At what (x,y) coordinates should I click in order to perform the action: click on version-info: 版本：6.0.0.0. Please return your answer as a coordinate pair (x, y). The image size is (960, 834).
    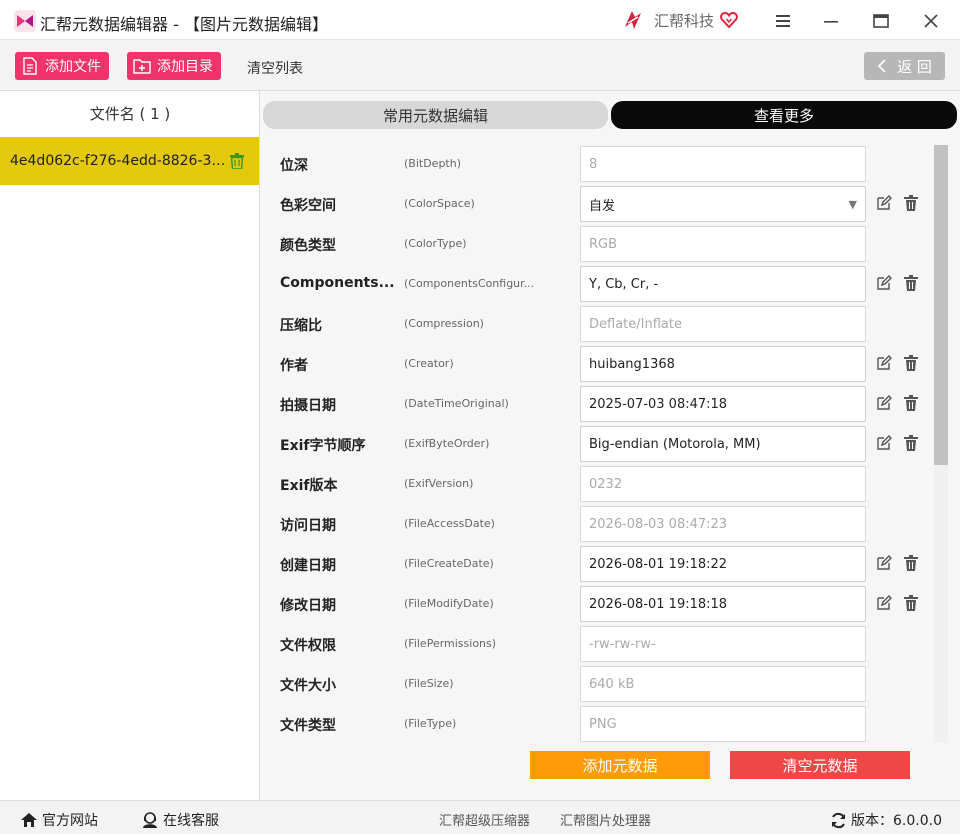
    Looking at the image, I should click on (886, 820).